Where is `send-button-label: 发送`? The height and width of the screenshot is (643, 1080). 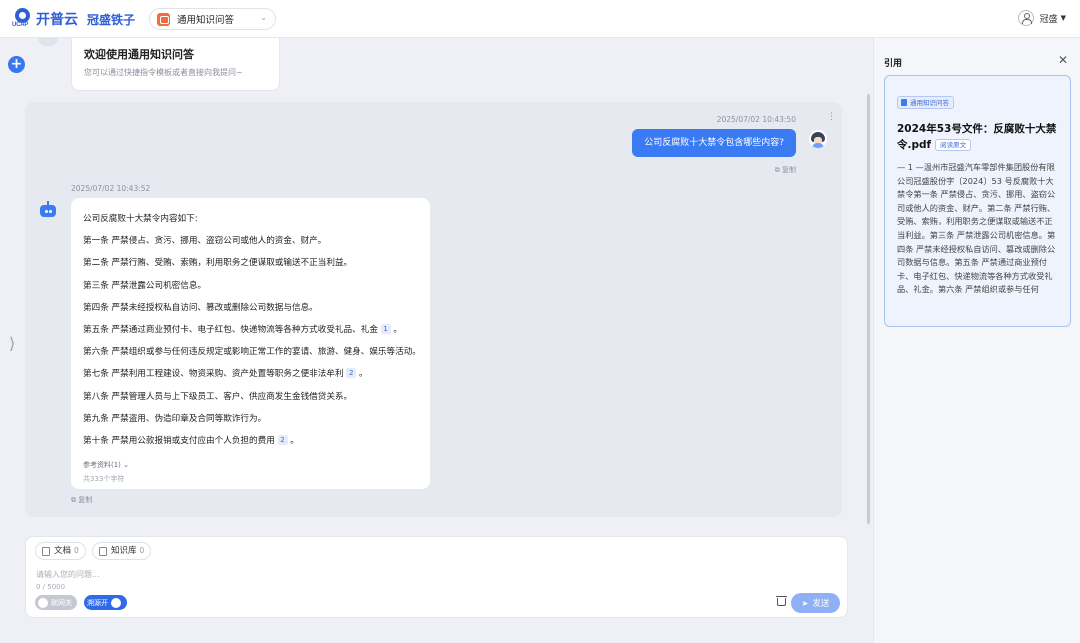
send-button-label: 发送 is located at coordinates (821, 604).